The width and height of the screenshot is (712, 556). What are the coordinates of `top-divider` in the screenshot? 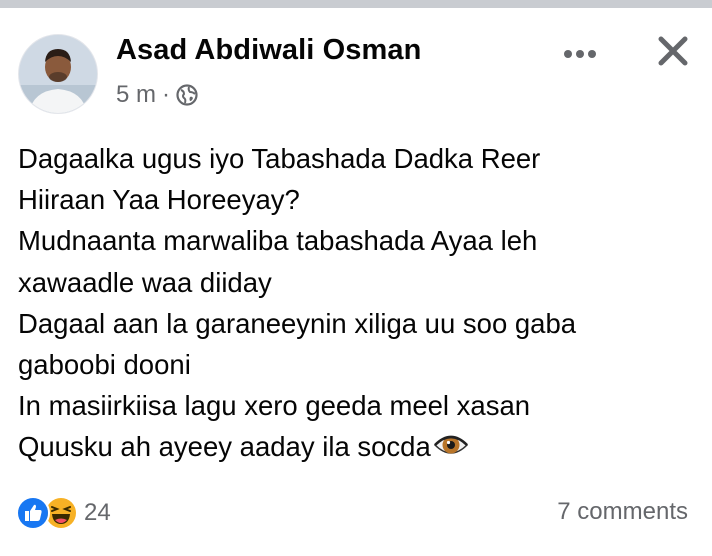 It's located at (356, 4).